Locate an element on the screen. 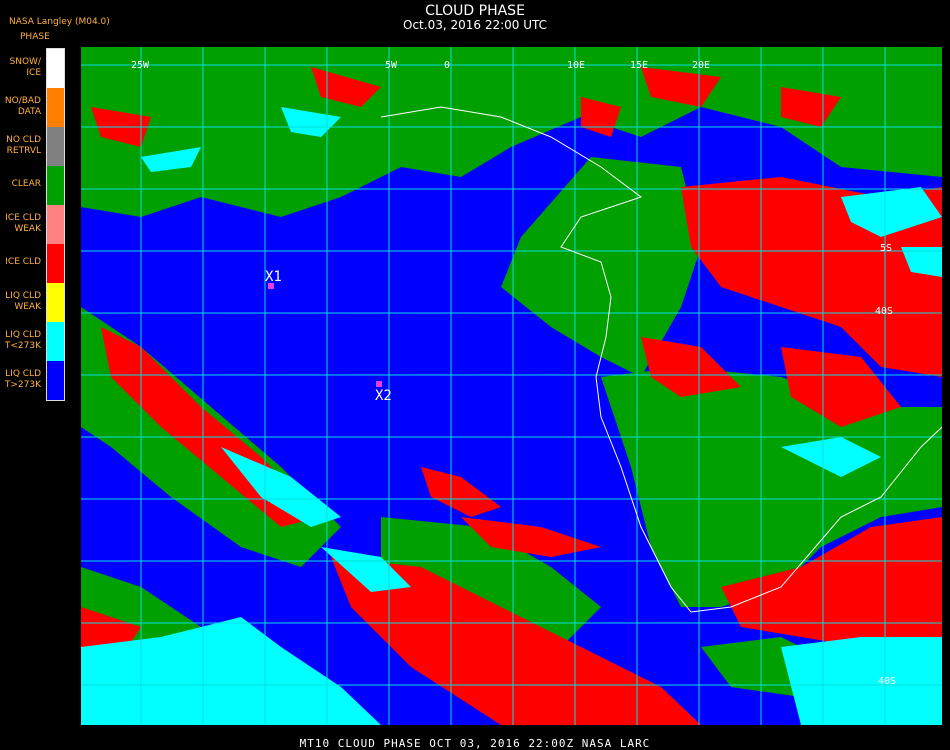 The image size is (950, 750). legend-label: ICE CLD is located at coordinates (23, 262).